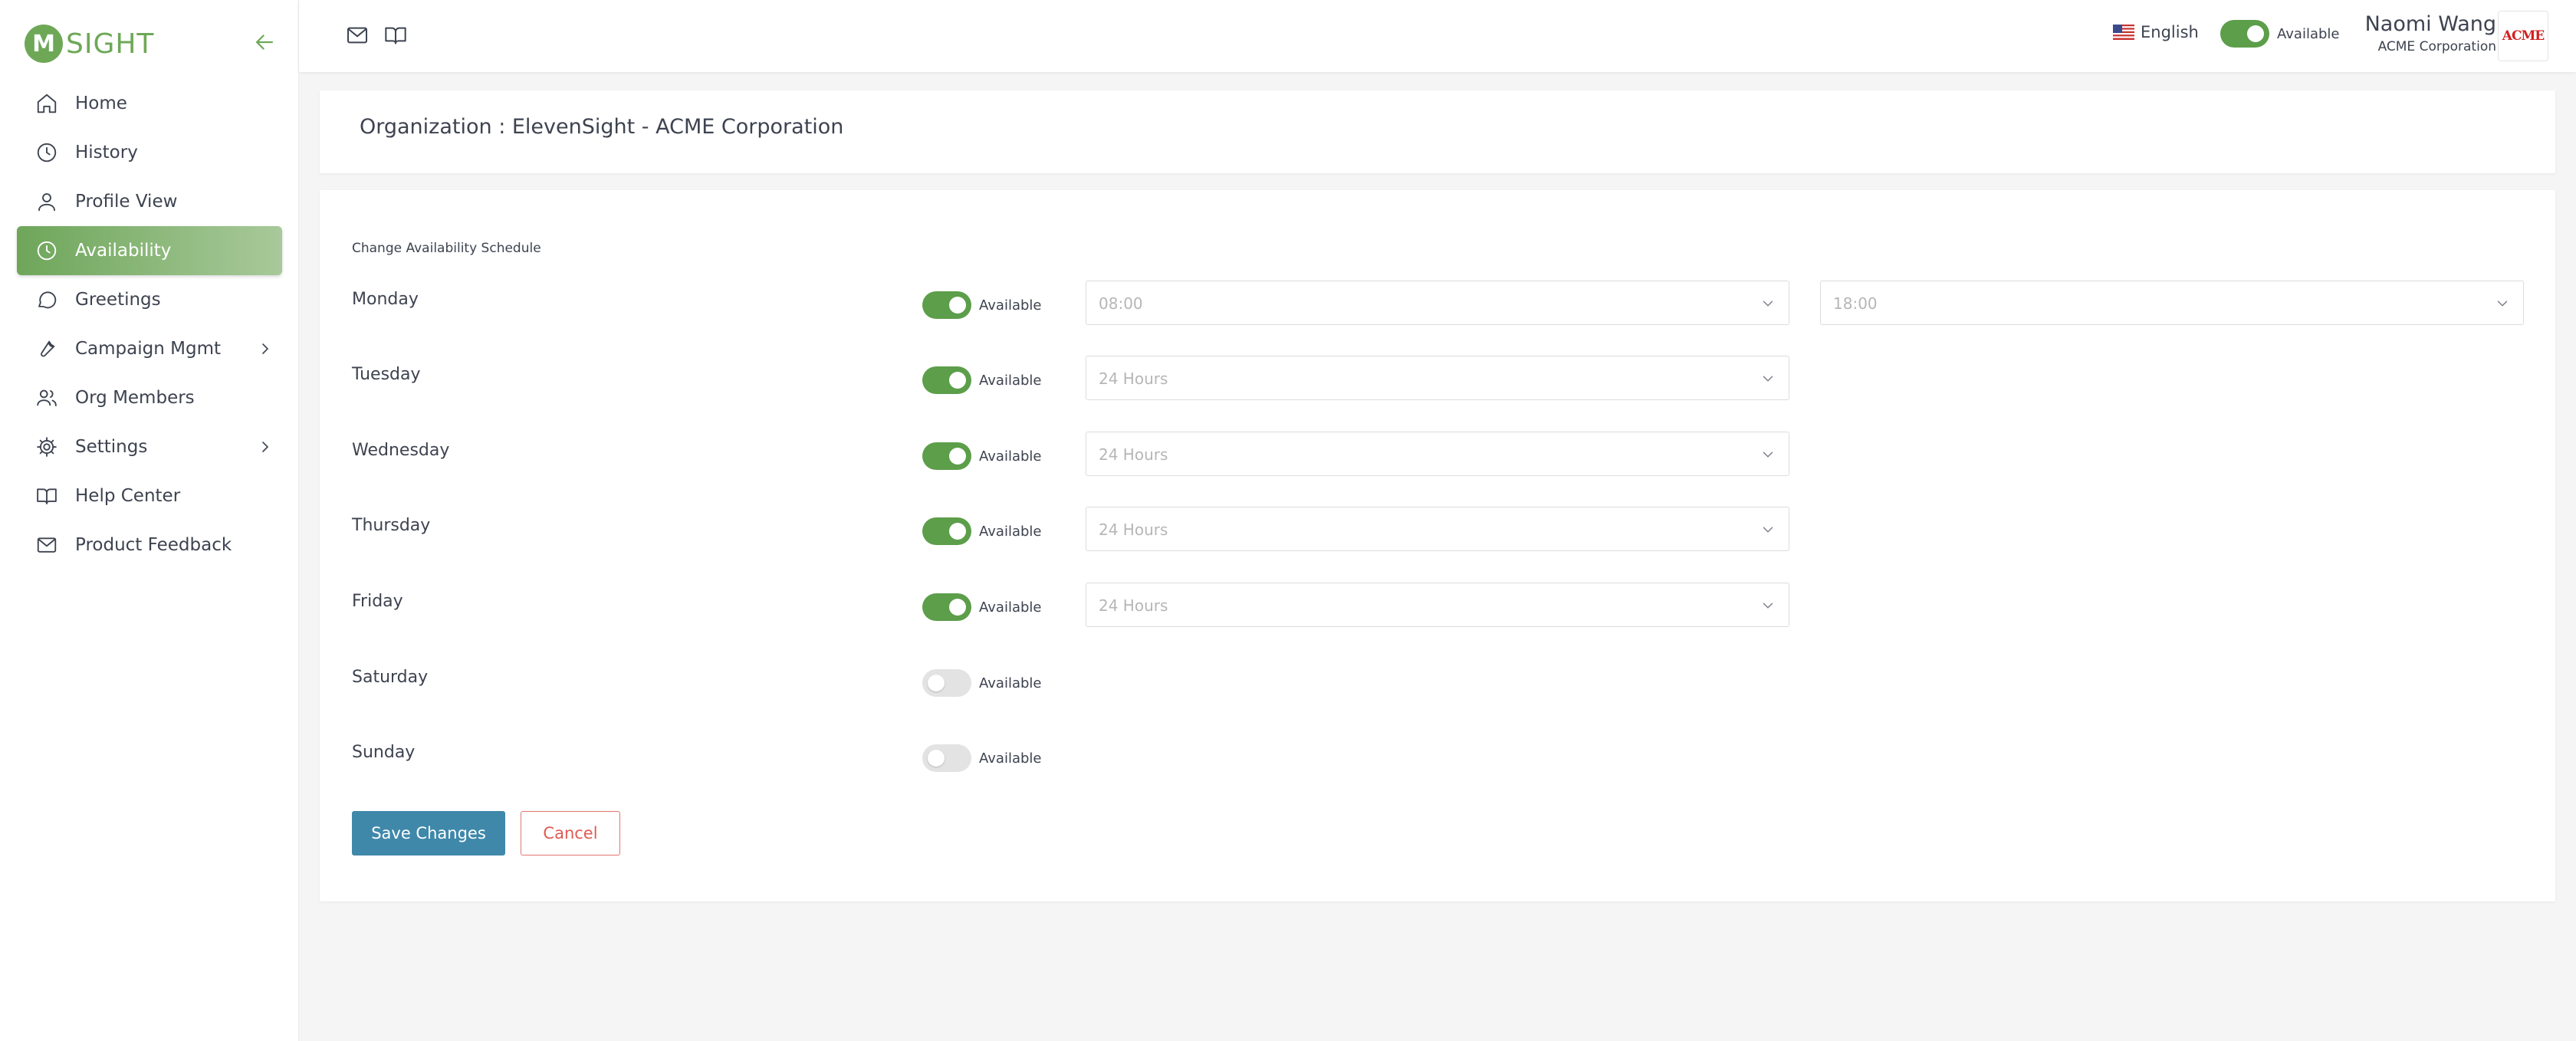 Image resolution: width=2576 pixels, height=1041 pixels. I want to click on arrow-left-icon, so click(264, 42).